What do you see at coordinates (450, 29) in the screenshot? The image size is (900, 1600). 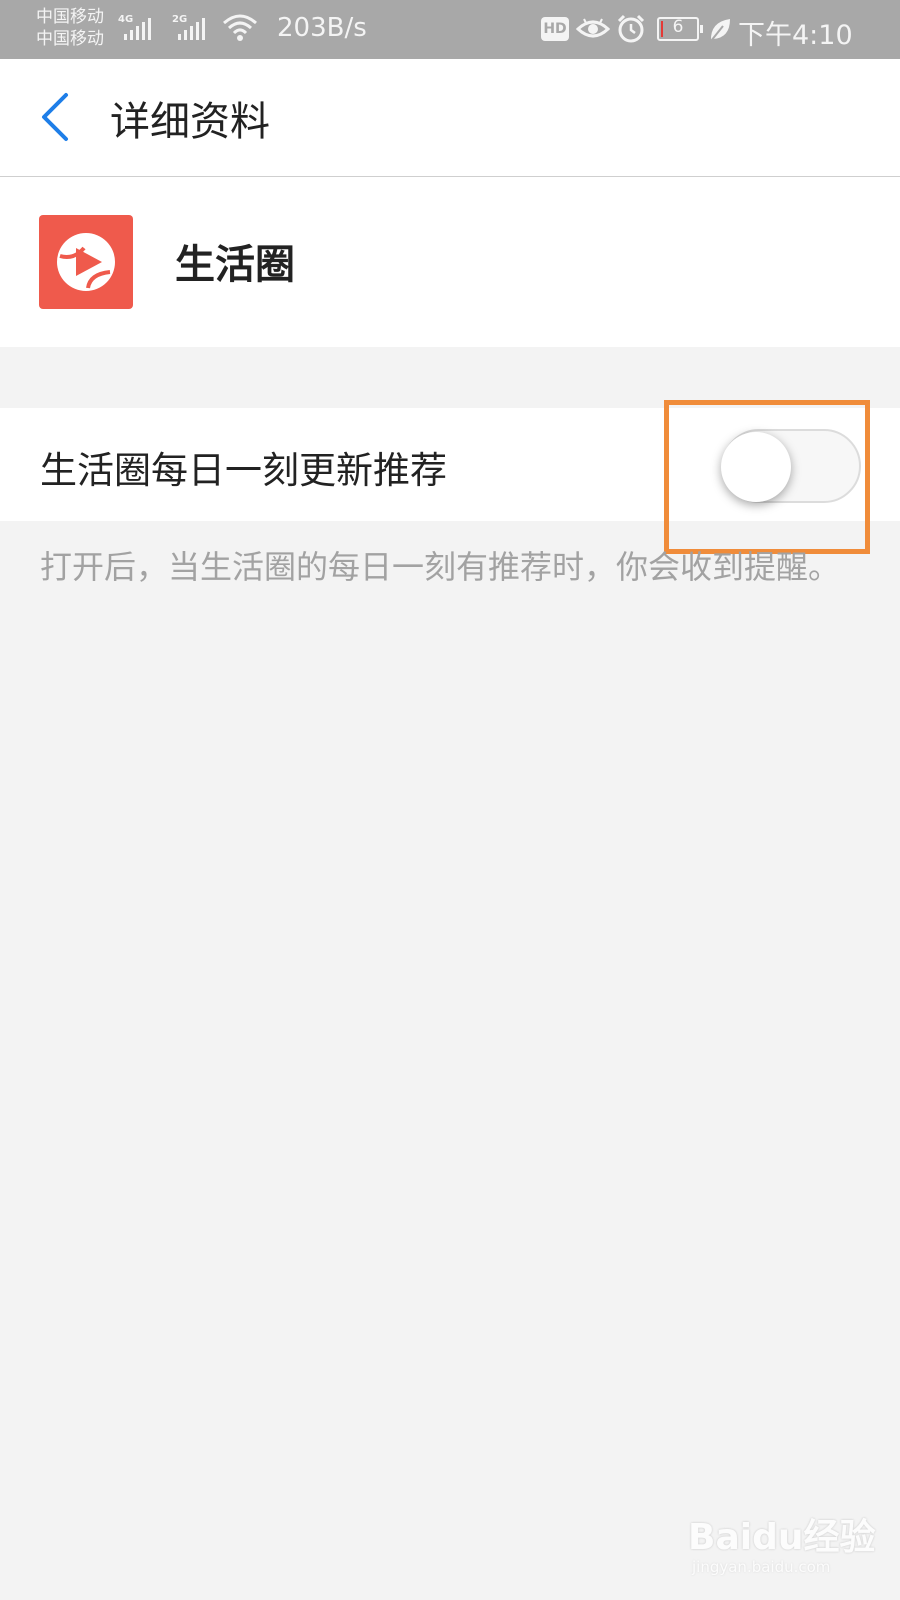 I see `status-bar: 中国移动 中国移动 4G 2G 203B/s HD 6 下午4:10` at bounding box center [450, 29].